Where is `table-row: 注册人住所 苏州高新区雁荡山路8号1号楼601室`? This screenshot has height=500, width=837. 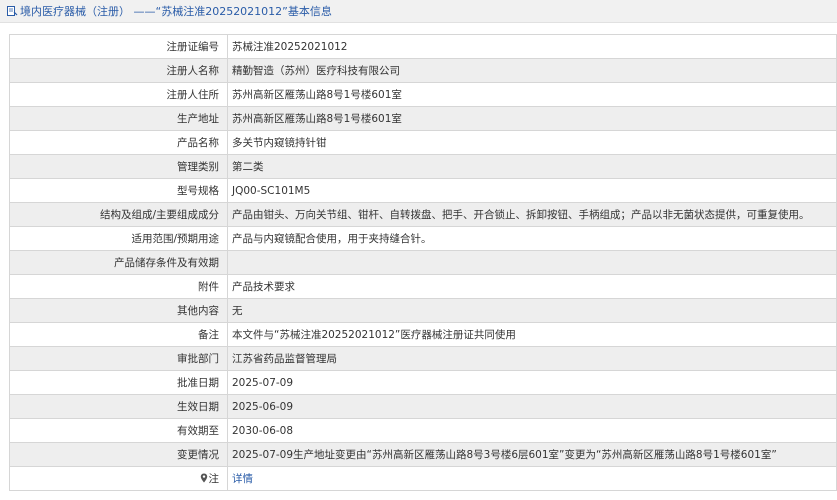
table-row: 注册人住所 苏州高新区雁荡山路8号1号楼601室 is located at coordinates (423, 94).